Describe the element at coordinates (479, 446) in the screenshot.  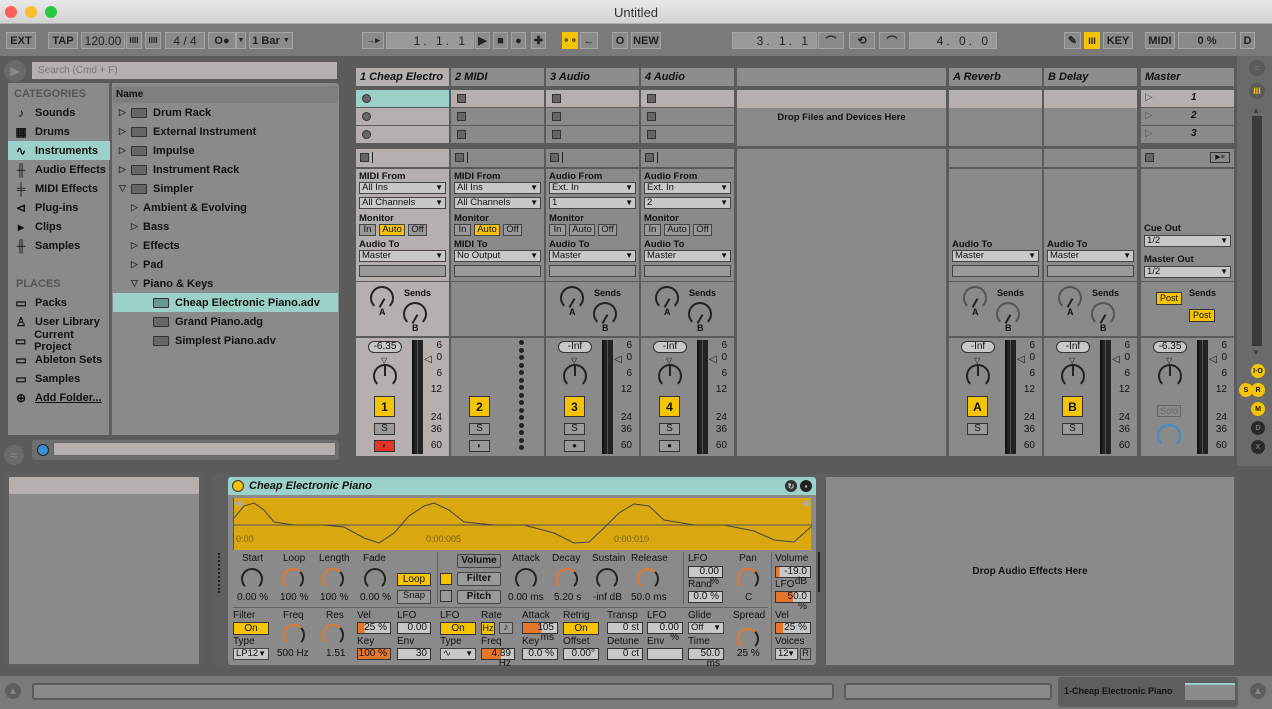
I see `arm-record-button: ◐` at that location.